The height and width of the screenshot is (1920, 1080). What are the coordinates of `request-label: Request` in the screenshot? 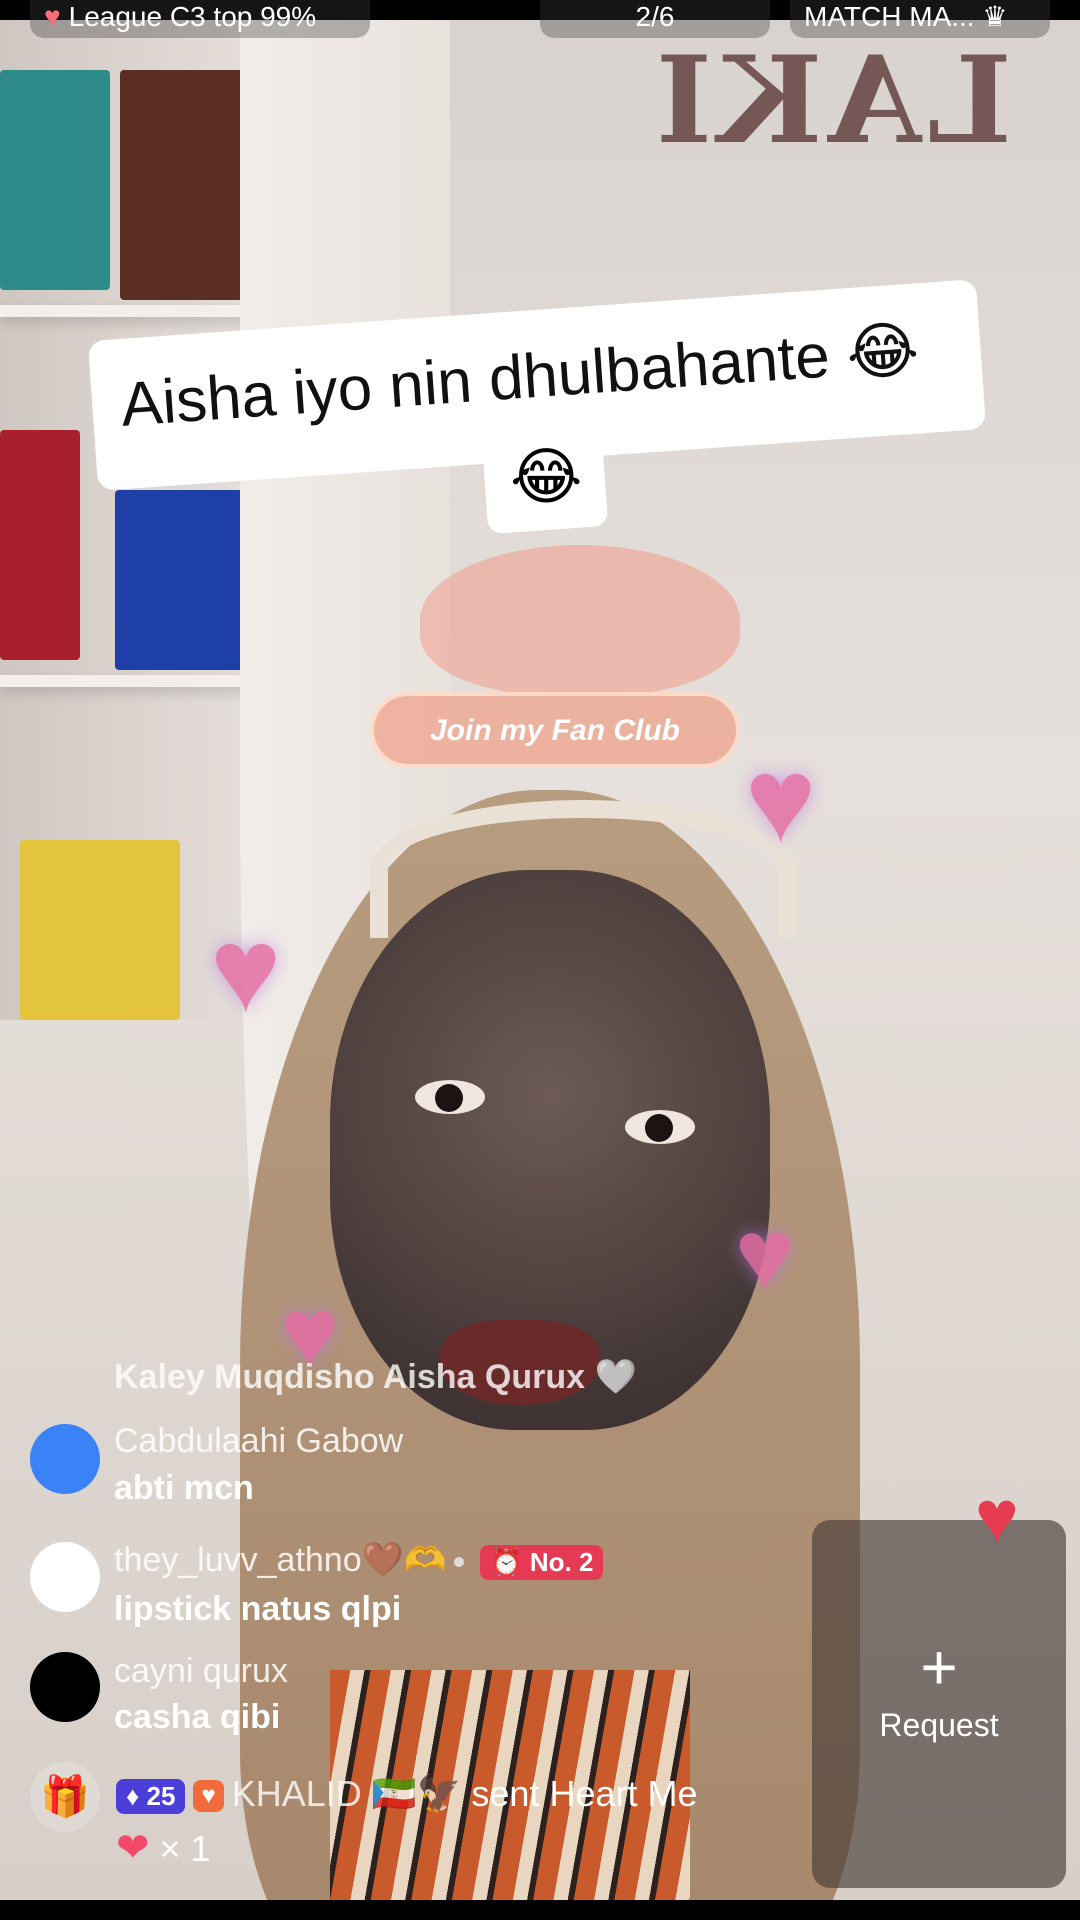 It's located at (939, 1725).